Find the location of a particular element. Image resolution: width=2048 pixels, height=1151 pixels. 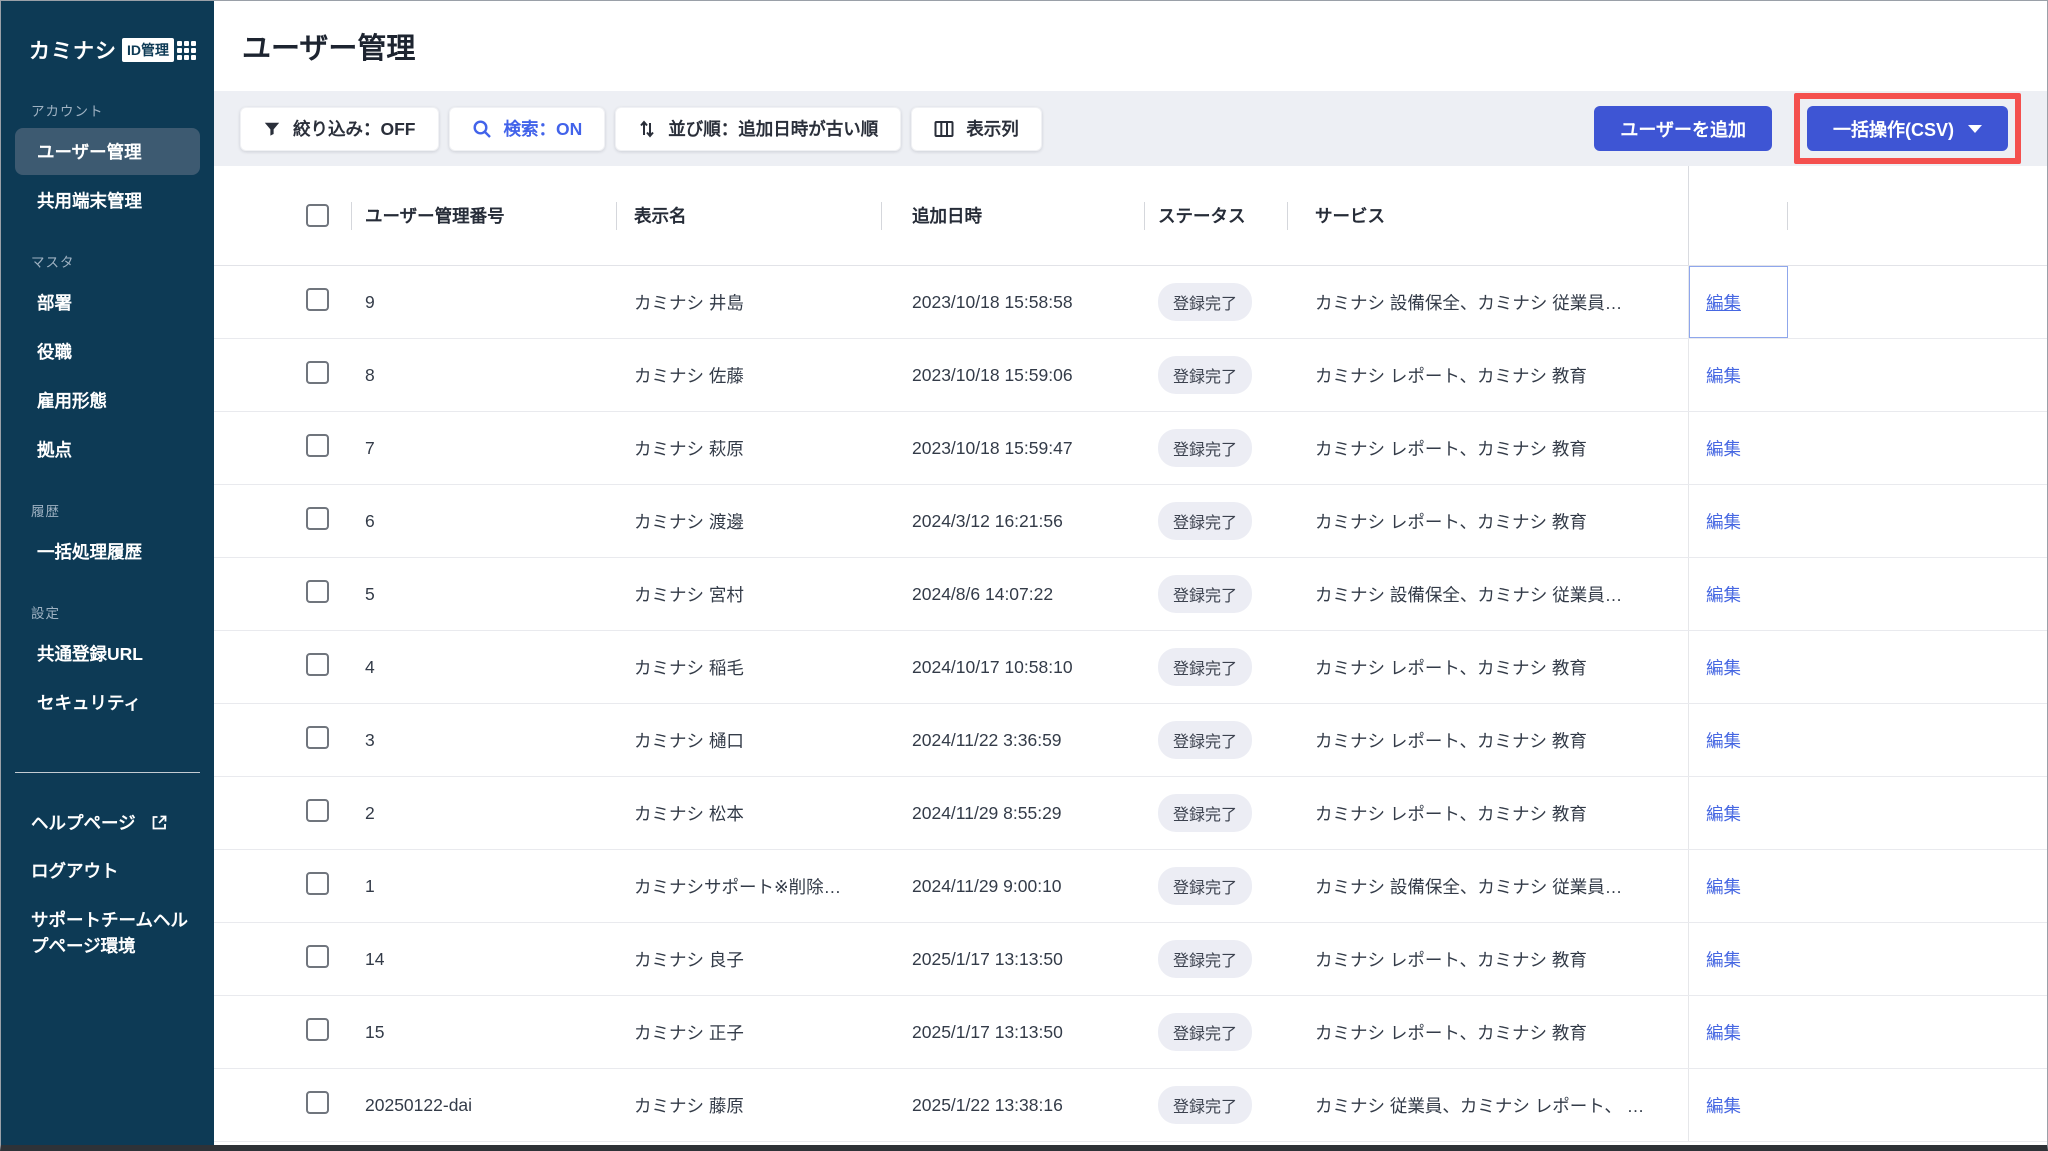

sidebar-footer-item: ヘルプページ is located at coordinates (107, 823).